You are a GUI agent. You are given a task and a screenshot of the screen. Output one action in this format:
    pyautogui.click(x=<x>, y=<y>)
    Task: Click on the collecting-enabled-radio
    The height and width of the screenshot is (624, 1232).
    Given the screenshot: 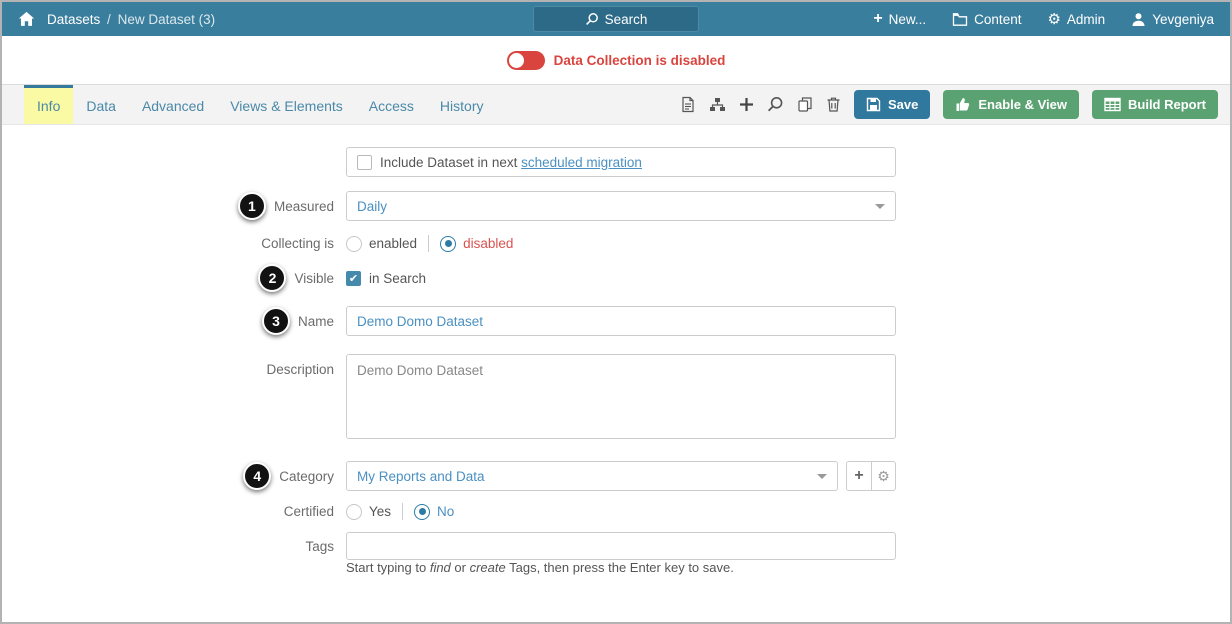 What is the action you would take?
    pyautogui.click(x=354, y=243)
    